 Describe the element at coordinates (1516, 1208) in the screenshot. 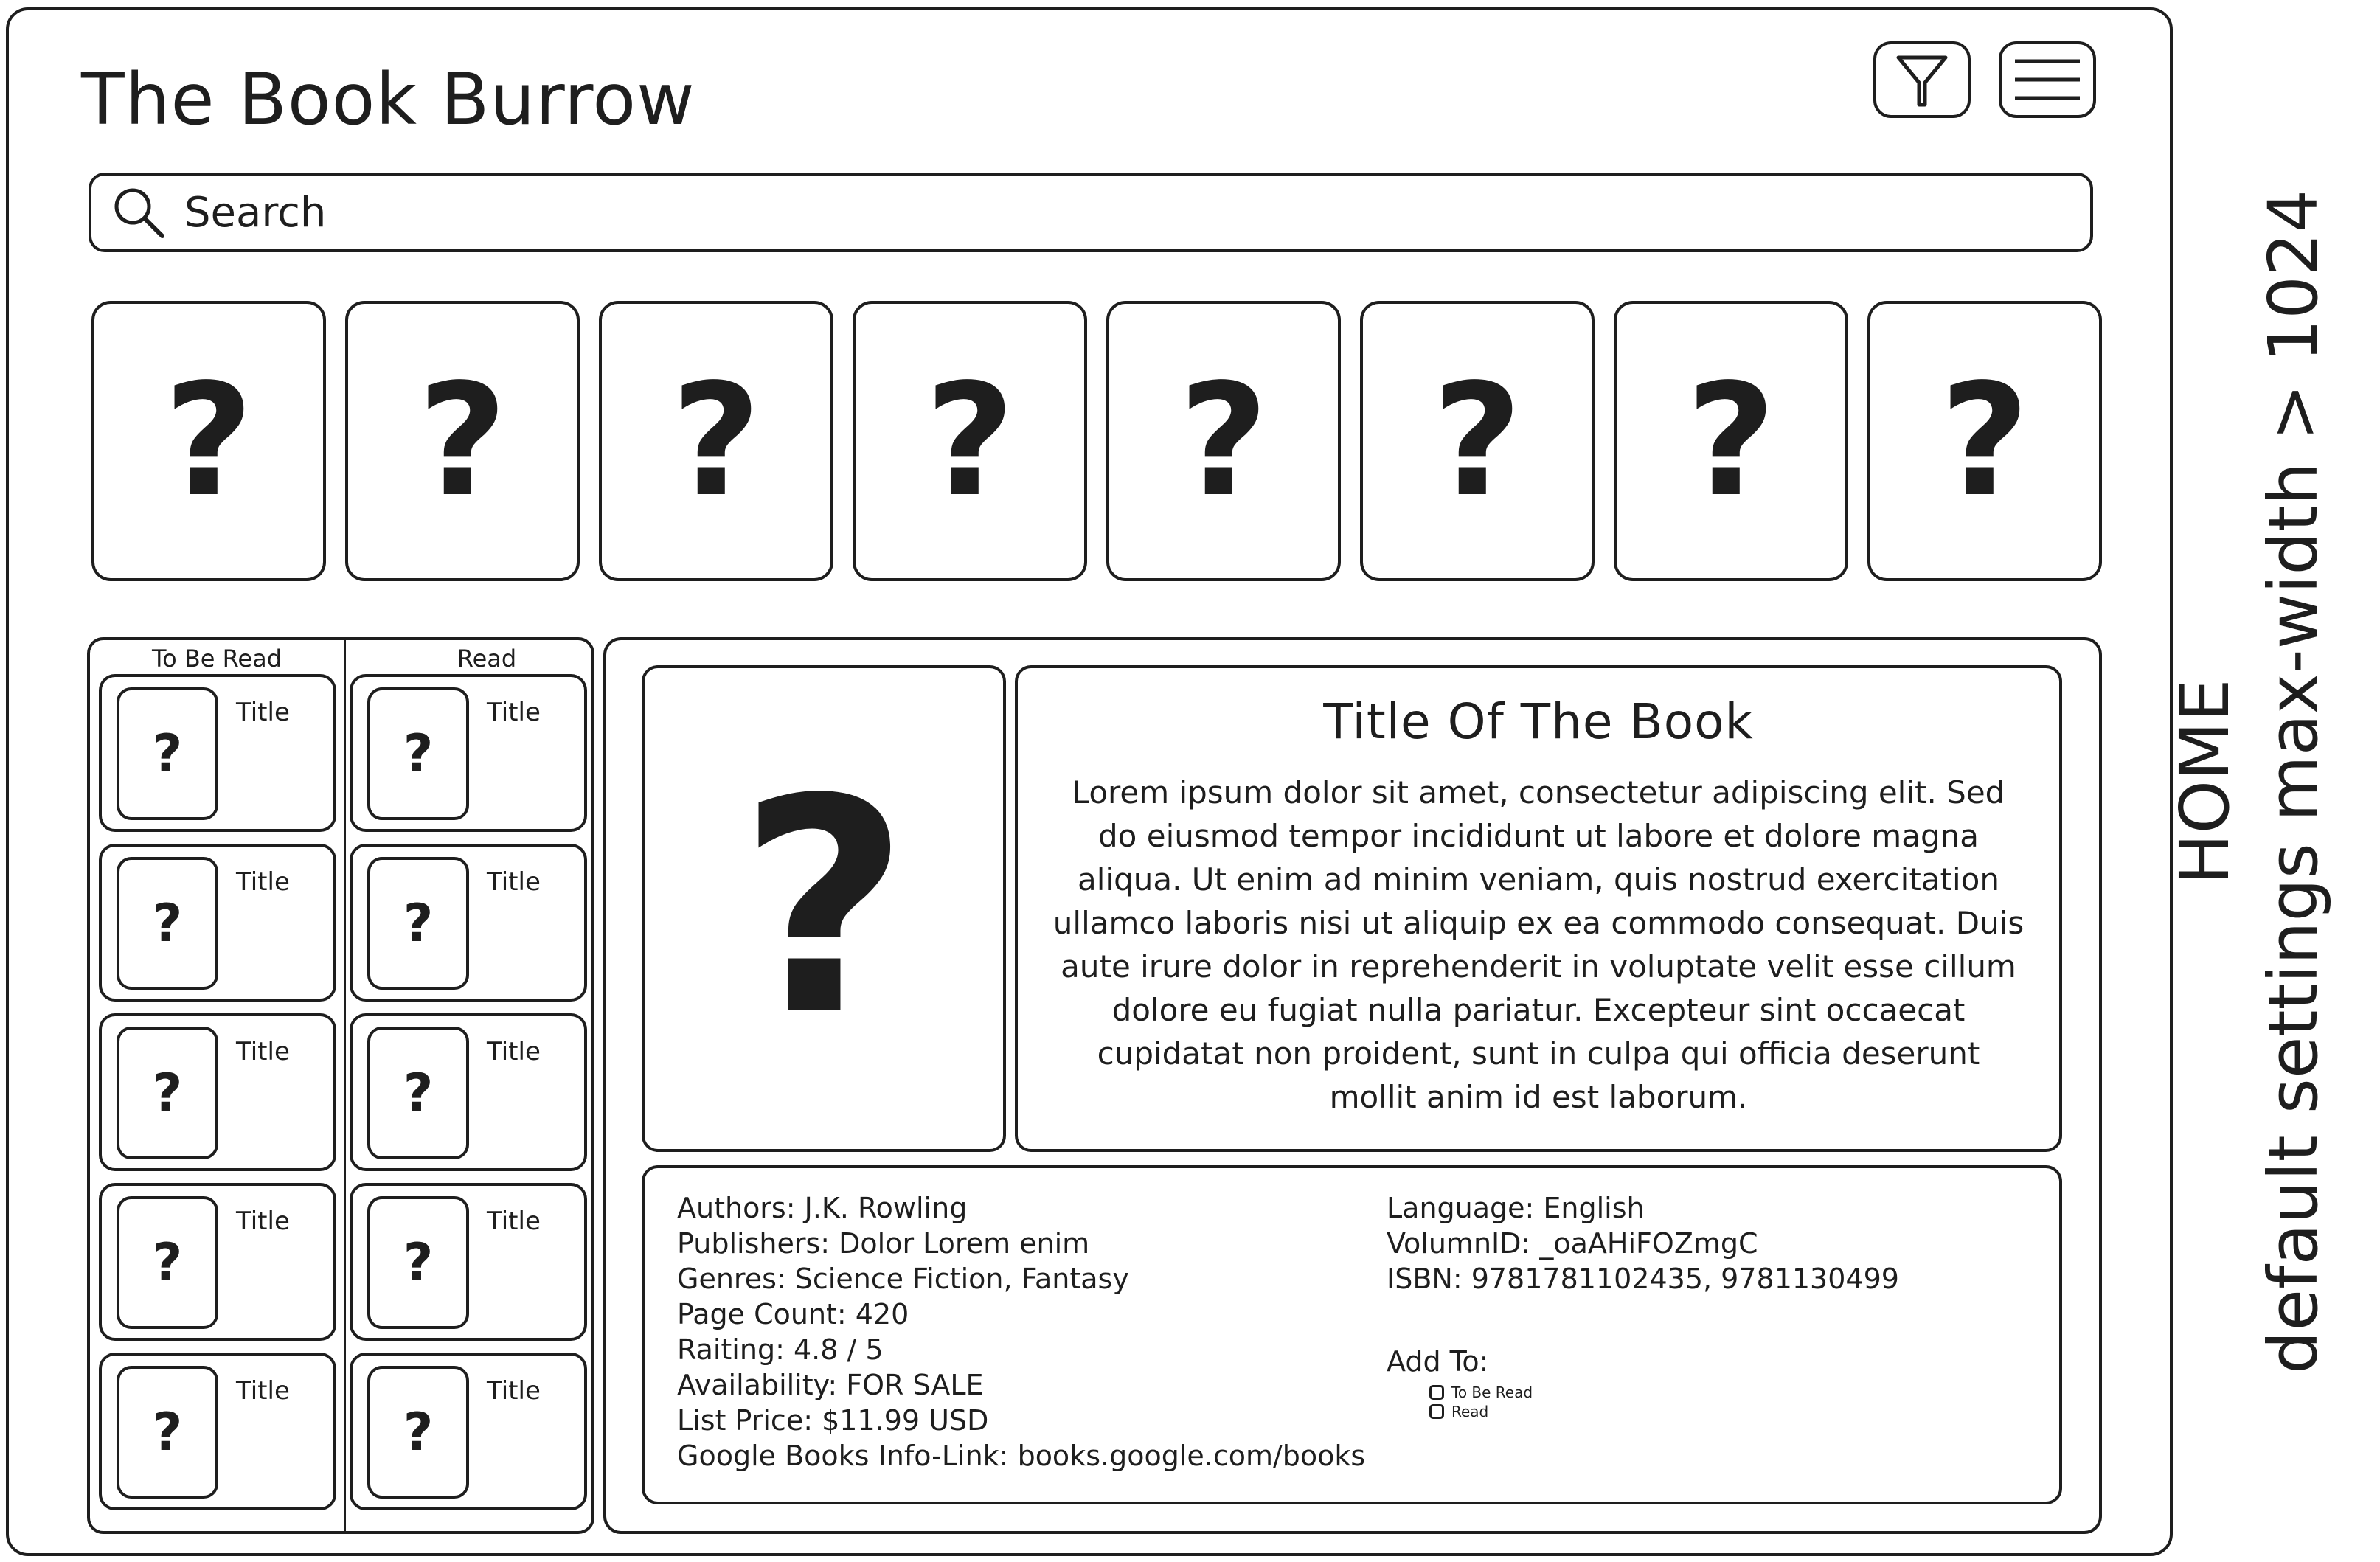

I see `meta-language: Language: English` at that location.